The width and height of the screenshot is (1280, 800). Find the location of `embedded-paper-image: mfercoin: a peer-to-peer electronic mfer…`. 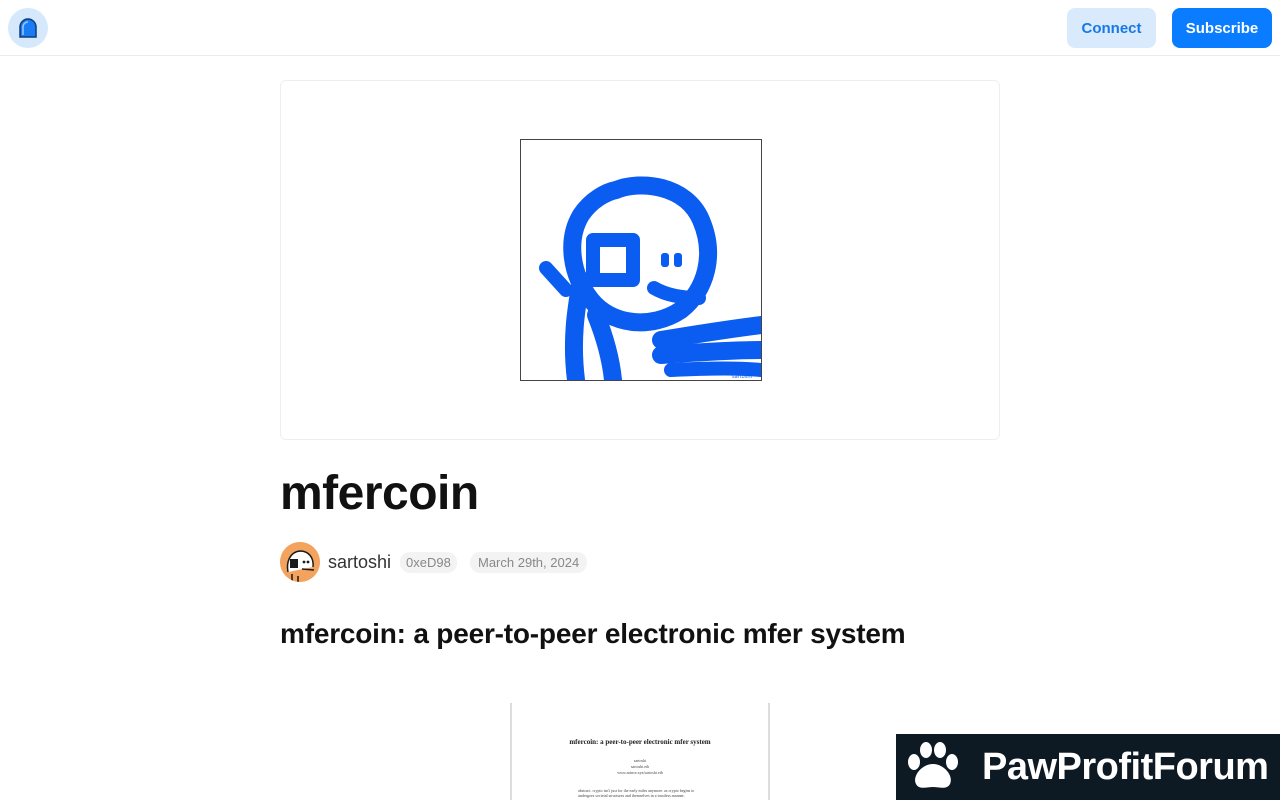

embedded-paper-image: mfercoin: a peer-to-peer electronic mfer… is located at coordinates (640, 751).